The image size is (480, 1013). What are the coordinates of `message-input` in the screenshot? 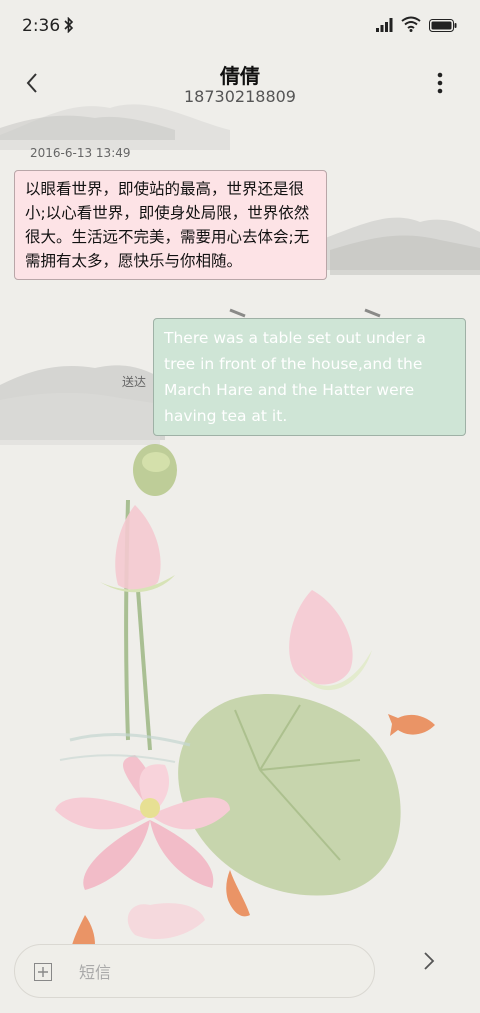 It's located at (219, 972).